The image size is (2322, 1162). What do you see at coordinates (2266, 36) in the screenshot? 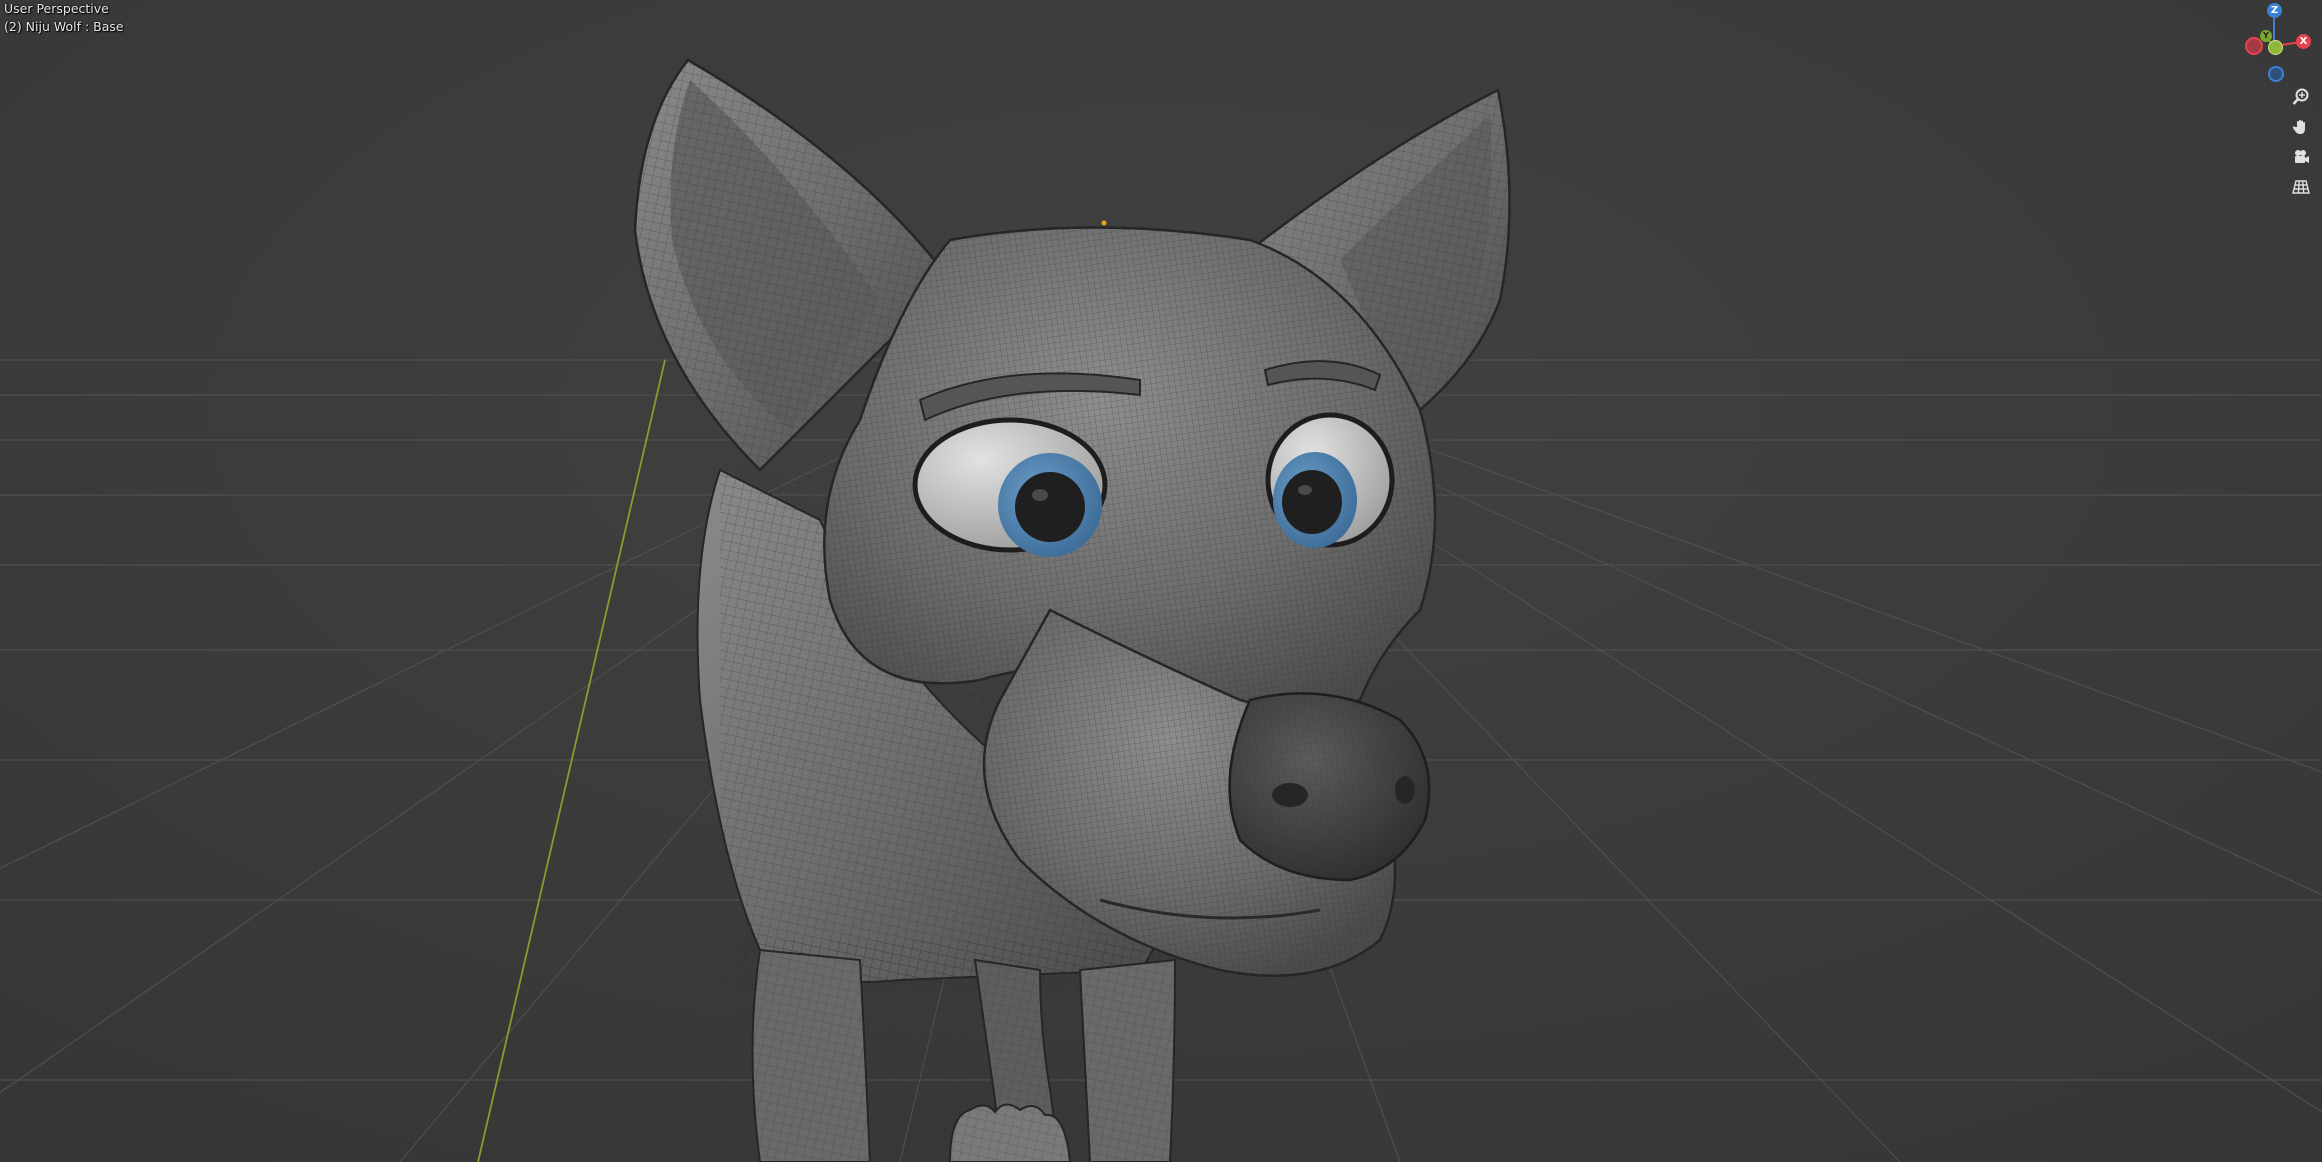
I see `gizmo-y-axis-ball: Y` at bounding box center [2266, 36].